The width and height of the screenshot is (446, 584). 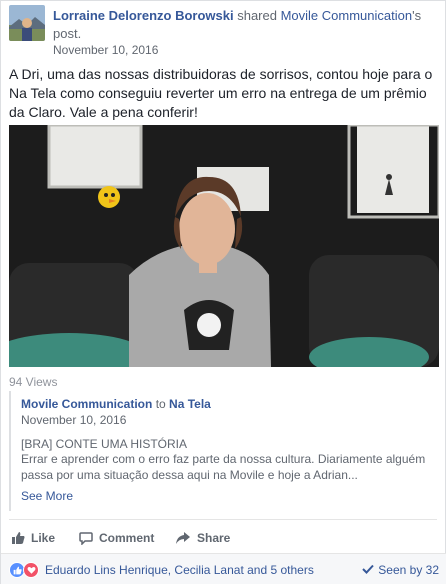 I want to click on comment-label: Comment, so click(x=127, y=538).